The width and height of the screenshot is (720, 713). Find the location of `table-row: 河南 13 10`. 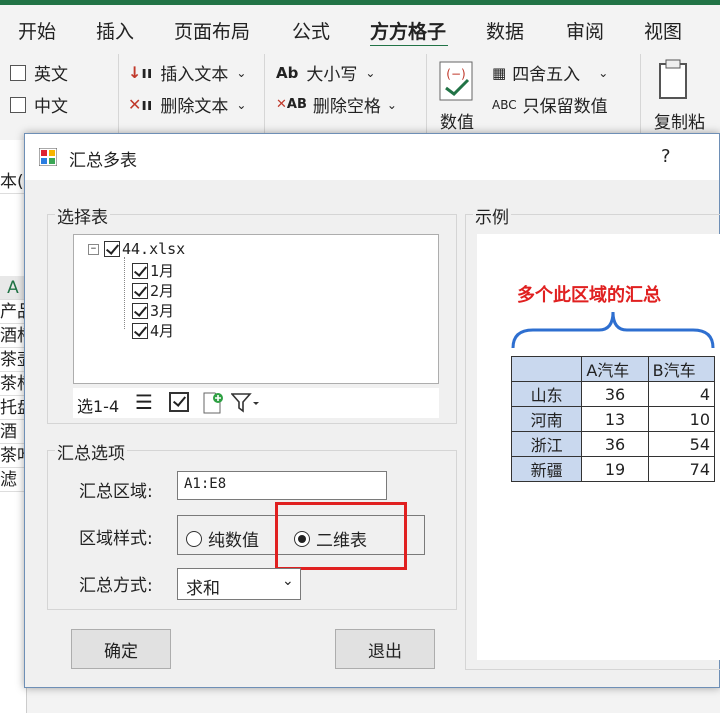

table-row: 河南 13 10 is located at coordinates (613, 419).